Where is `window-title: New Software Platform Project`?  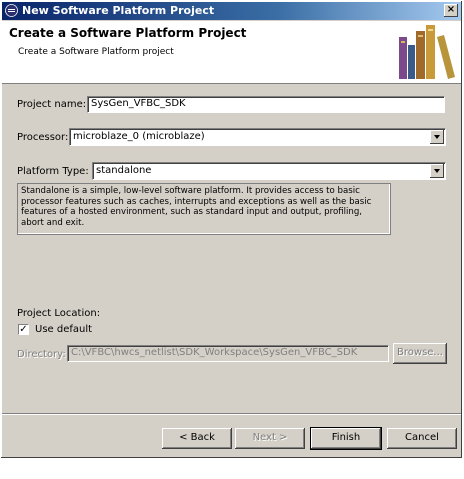 window-title: New Software Platform Project is located at coordinates (118, 10).